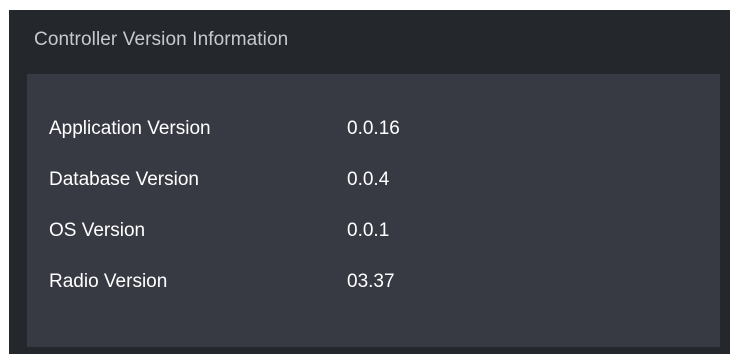  Describe the element at coordinates (371, 281) in the screenshot. I see `info-value: 03.37` at that location.